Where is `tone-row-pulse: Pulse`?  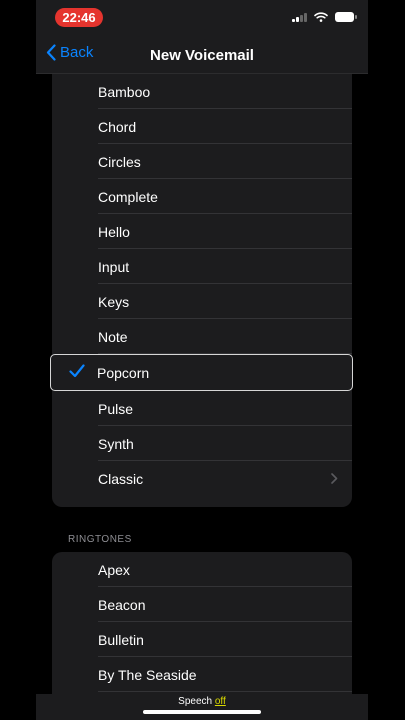 tone-row-pulse: Pulse is located at coordinates (202, 408).